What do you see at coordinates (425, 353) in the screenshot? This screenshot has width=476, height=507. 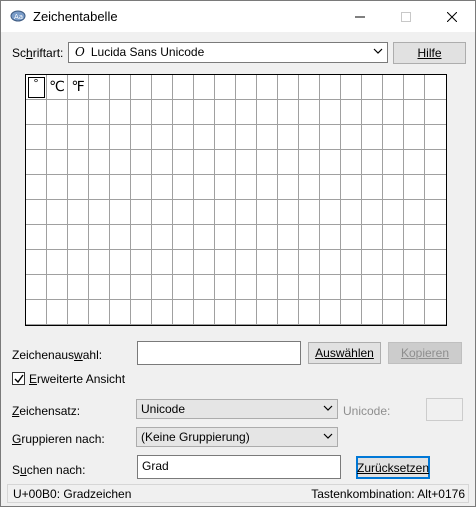 I see `copy-button: Kopieren` at bounding box center [425, 353].